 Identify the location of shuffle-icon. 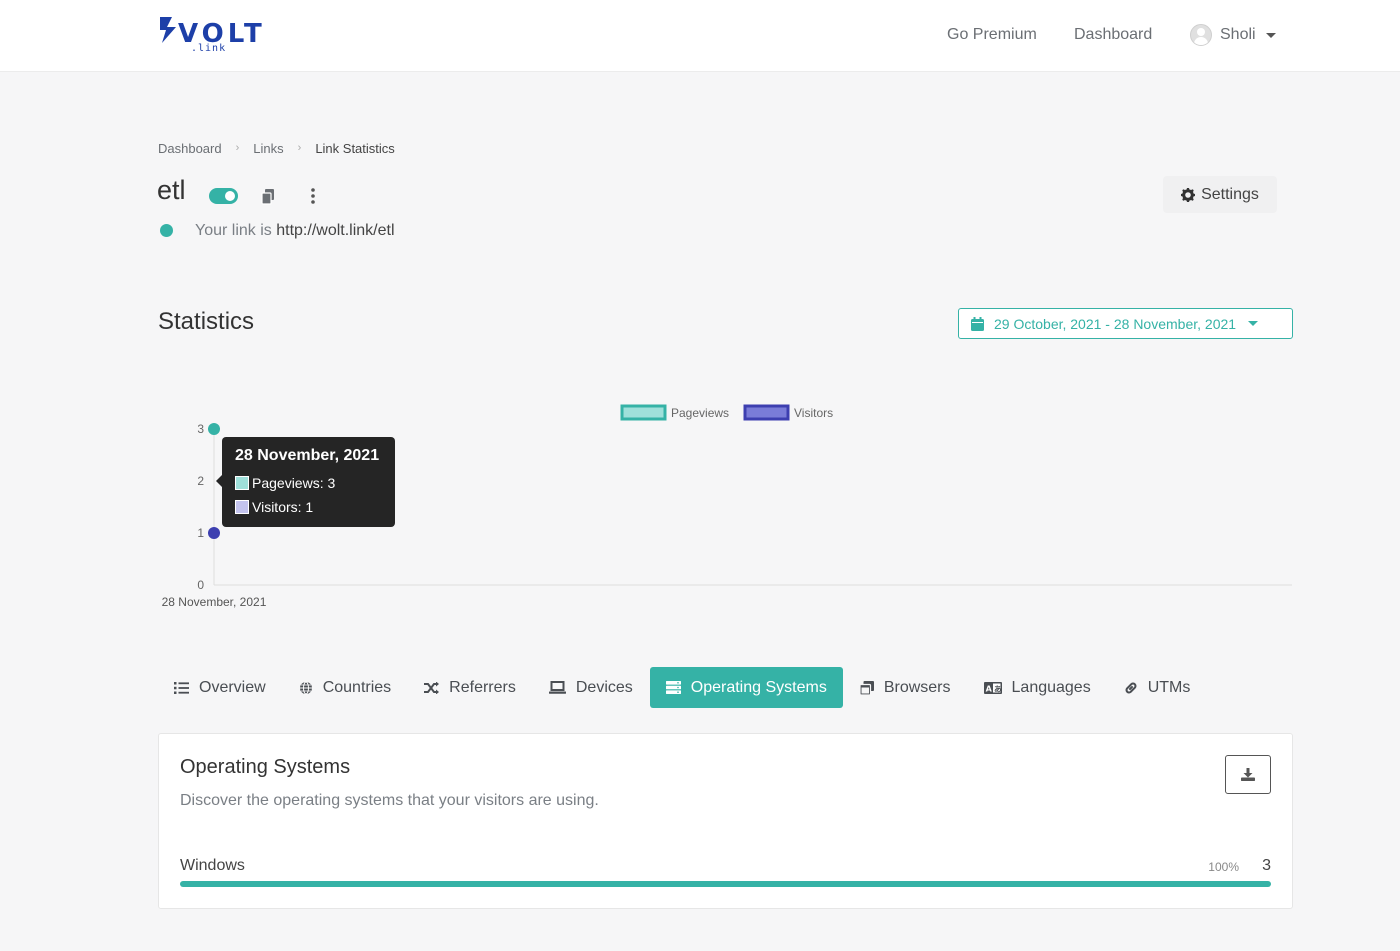
(432, 687).